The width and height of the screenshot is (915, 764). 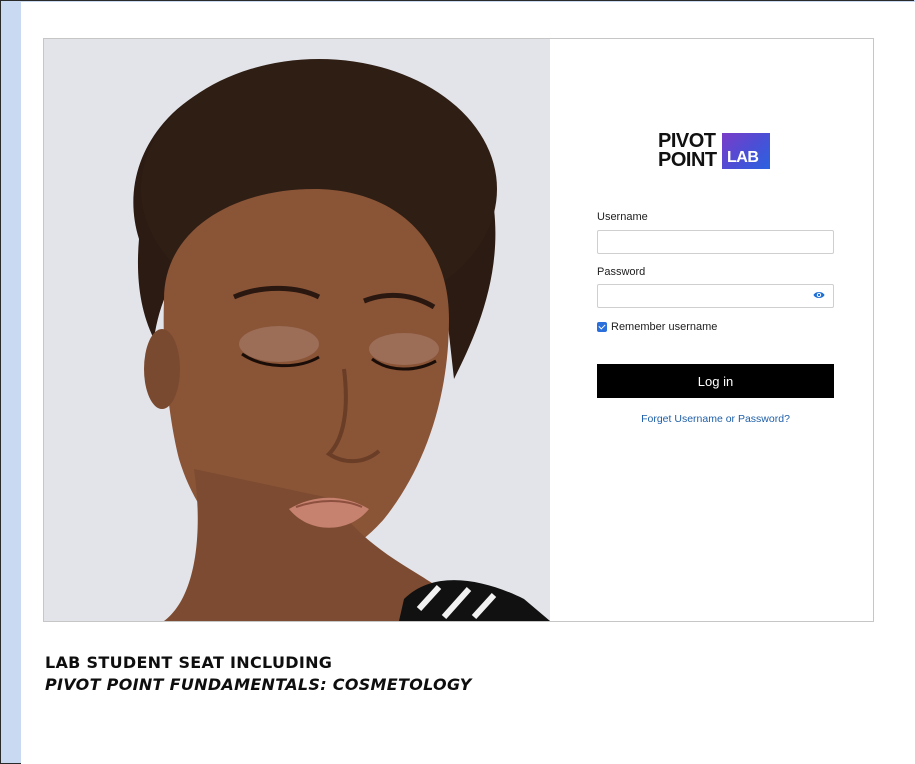 What do you see at coordinates (715, 381) in the screenshot?
I see `login-button: Log in` at bounding box center [715, 381].